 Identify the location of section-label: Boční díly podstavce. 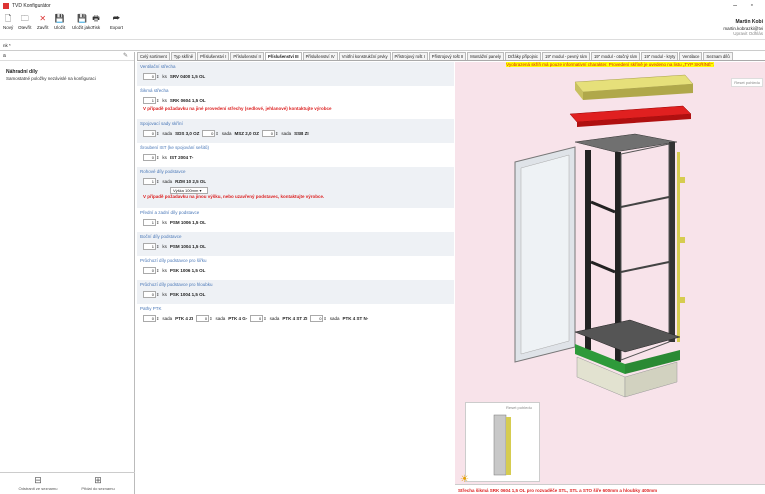
(161, 236).